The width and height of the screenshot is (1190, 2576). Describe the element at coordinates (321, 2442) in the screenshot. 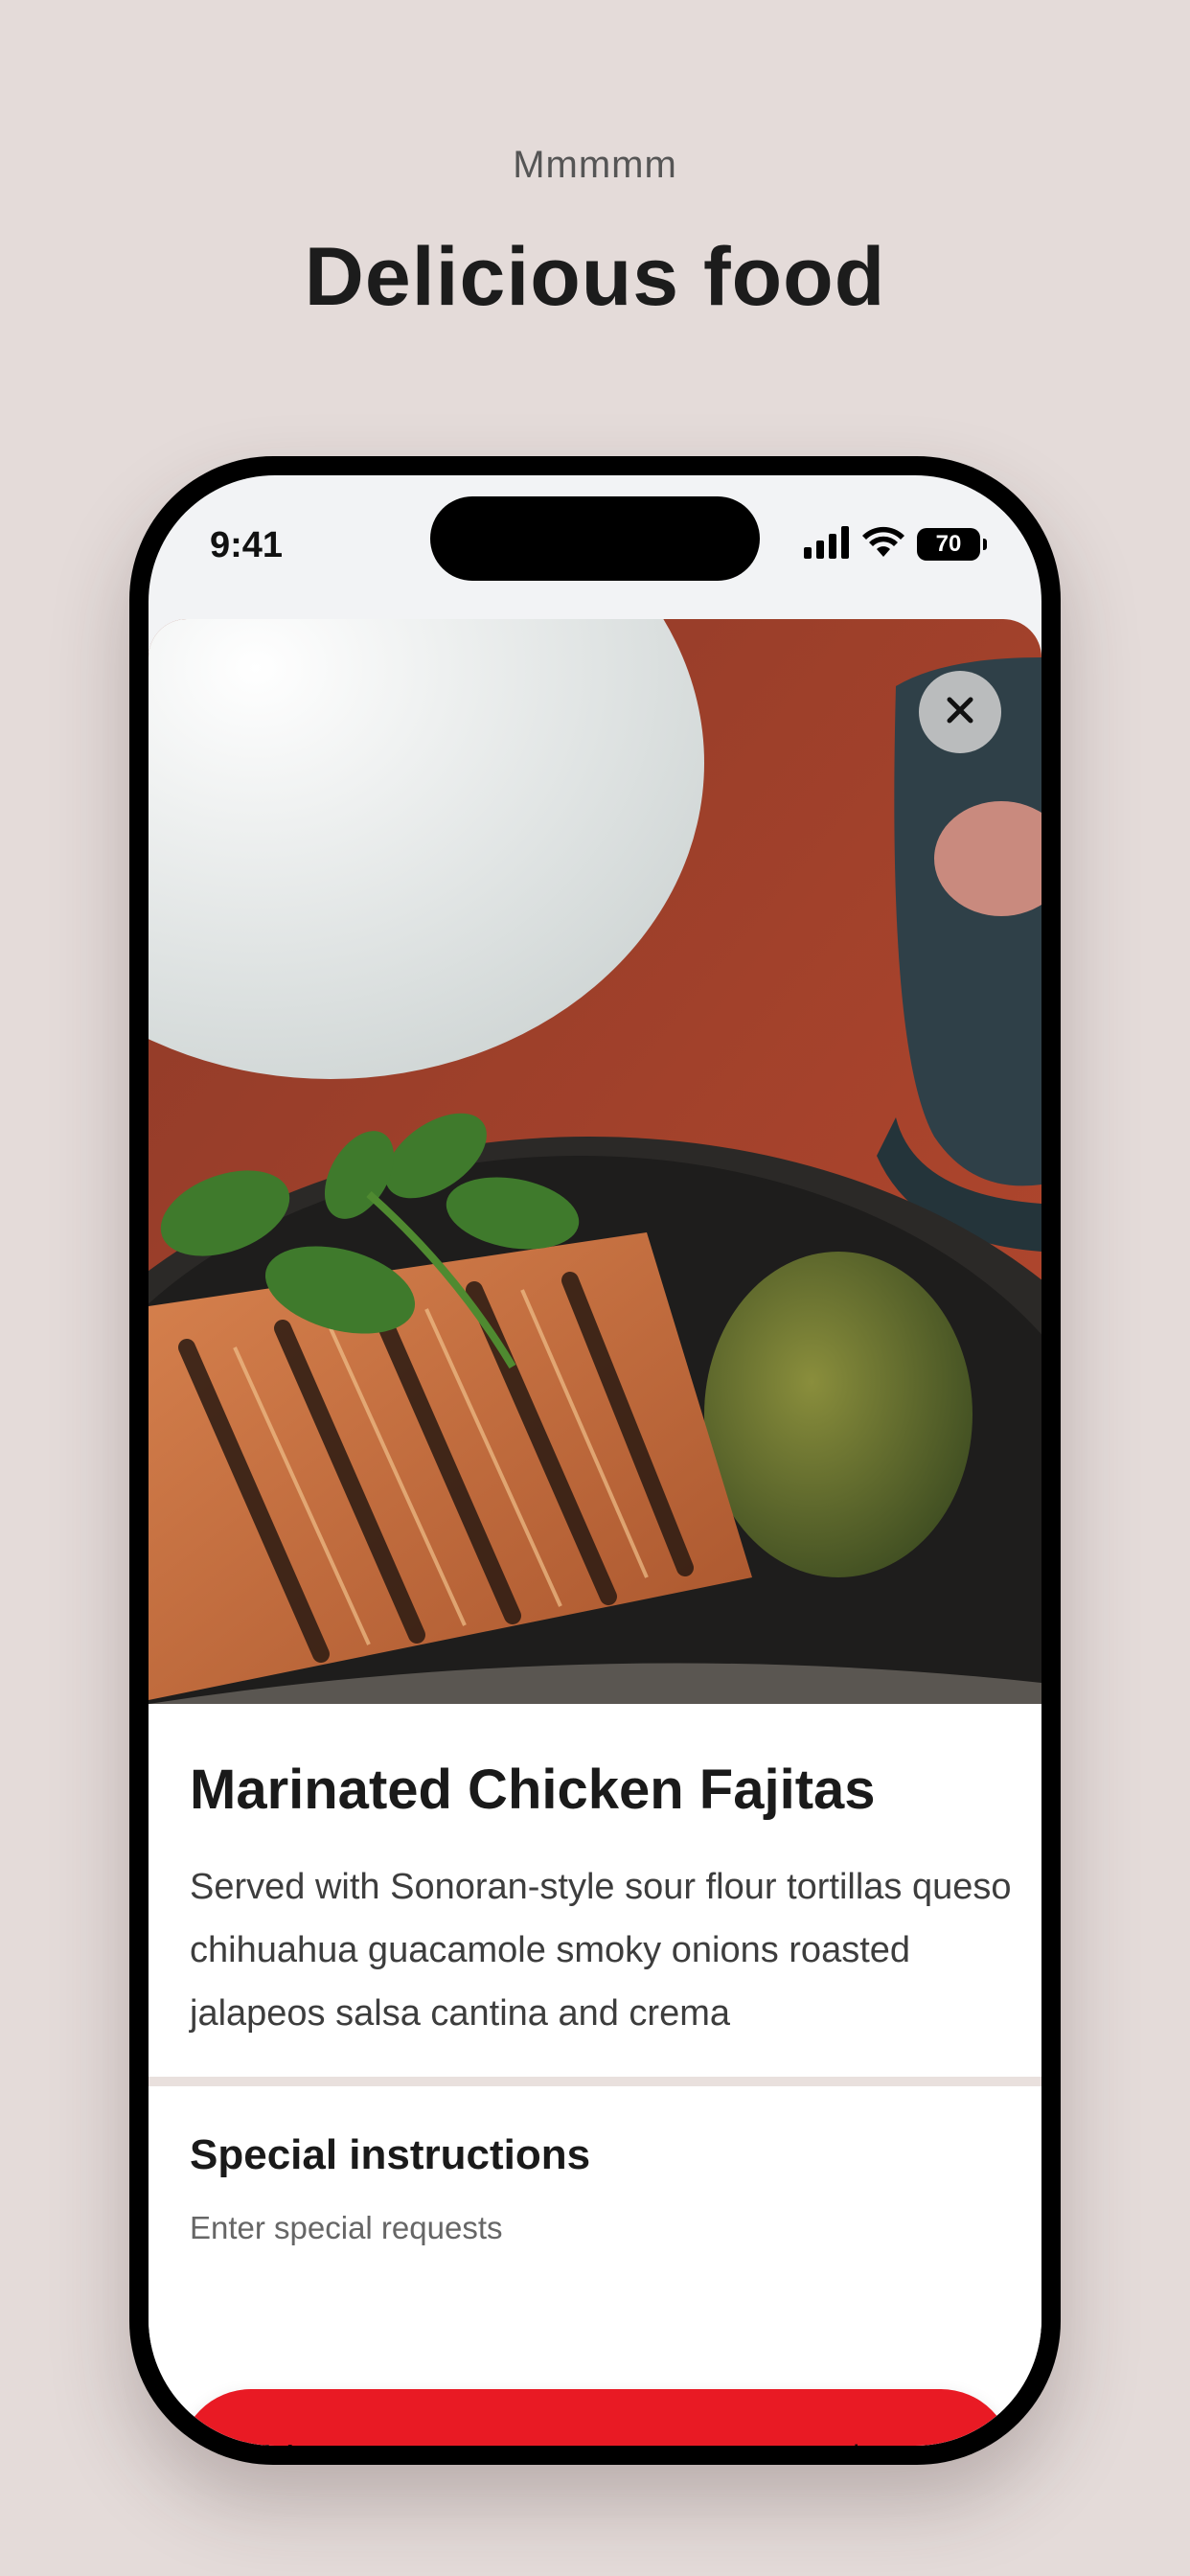

I see `add-to-cart-label: Add to cart` at that location.